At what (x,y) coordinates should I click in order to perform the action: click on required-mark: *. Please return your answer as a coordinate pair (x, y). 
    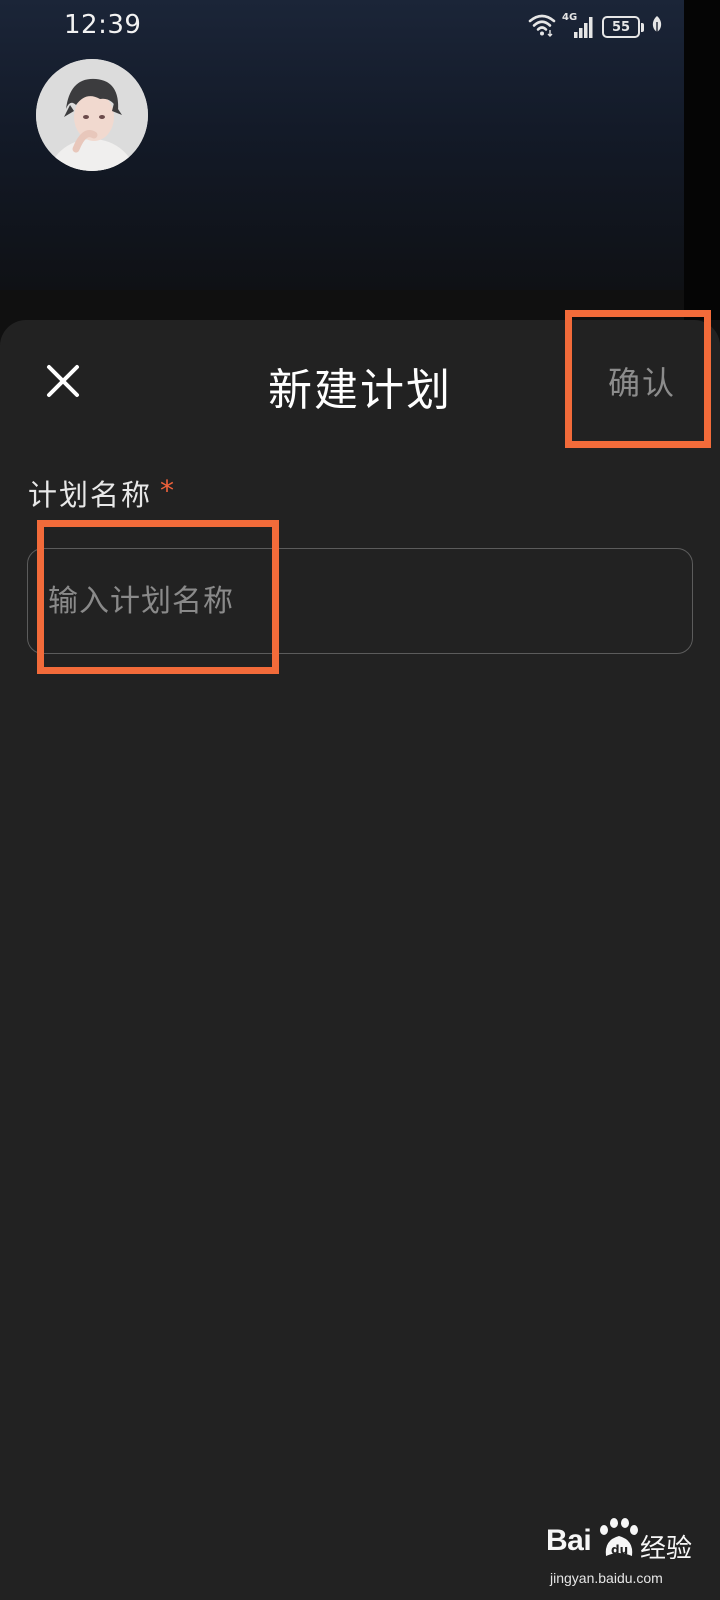
    Looking at the image, I should click on (167, 490).